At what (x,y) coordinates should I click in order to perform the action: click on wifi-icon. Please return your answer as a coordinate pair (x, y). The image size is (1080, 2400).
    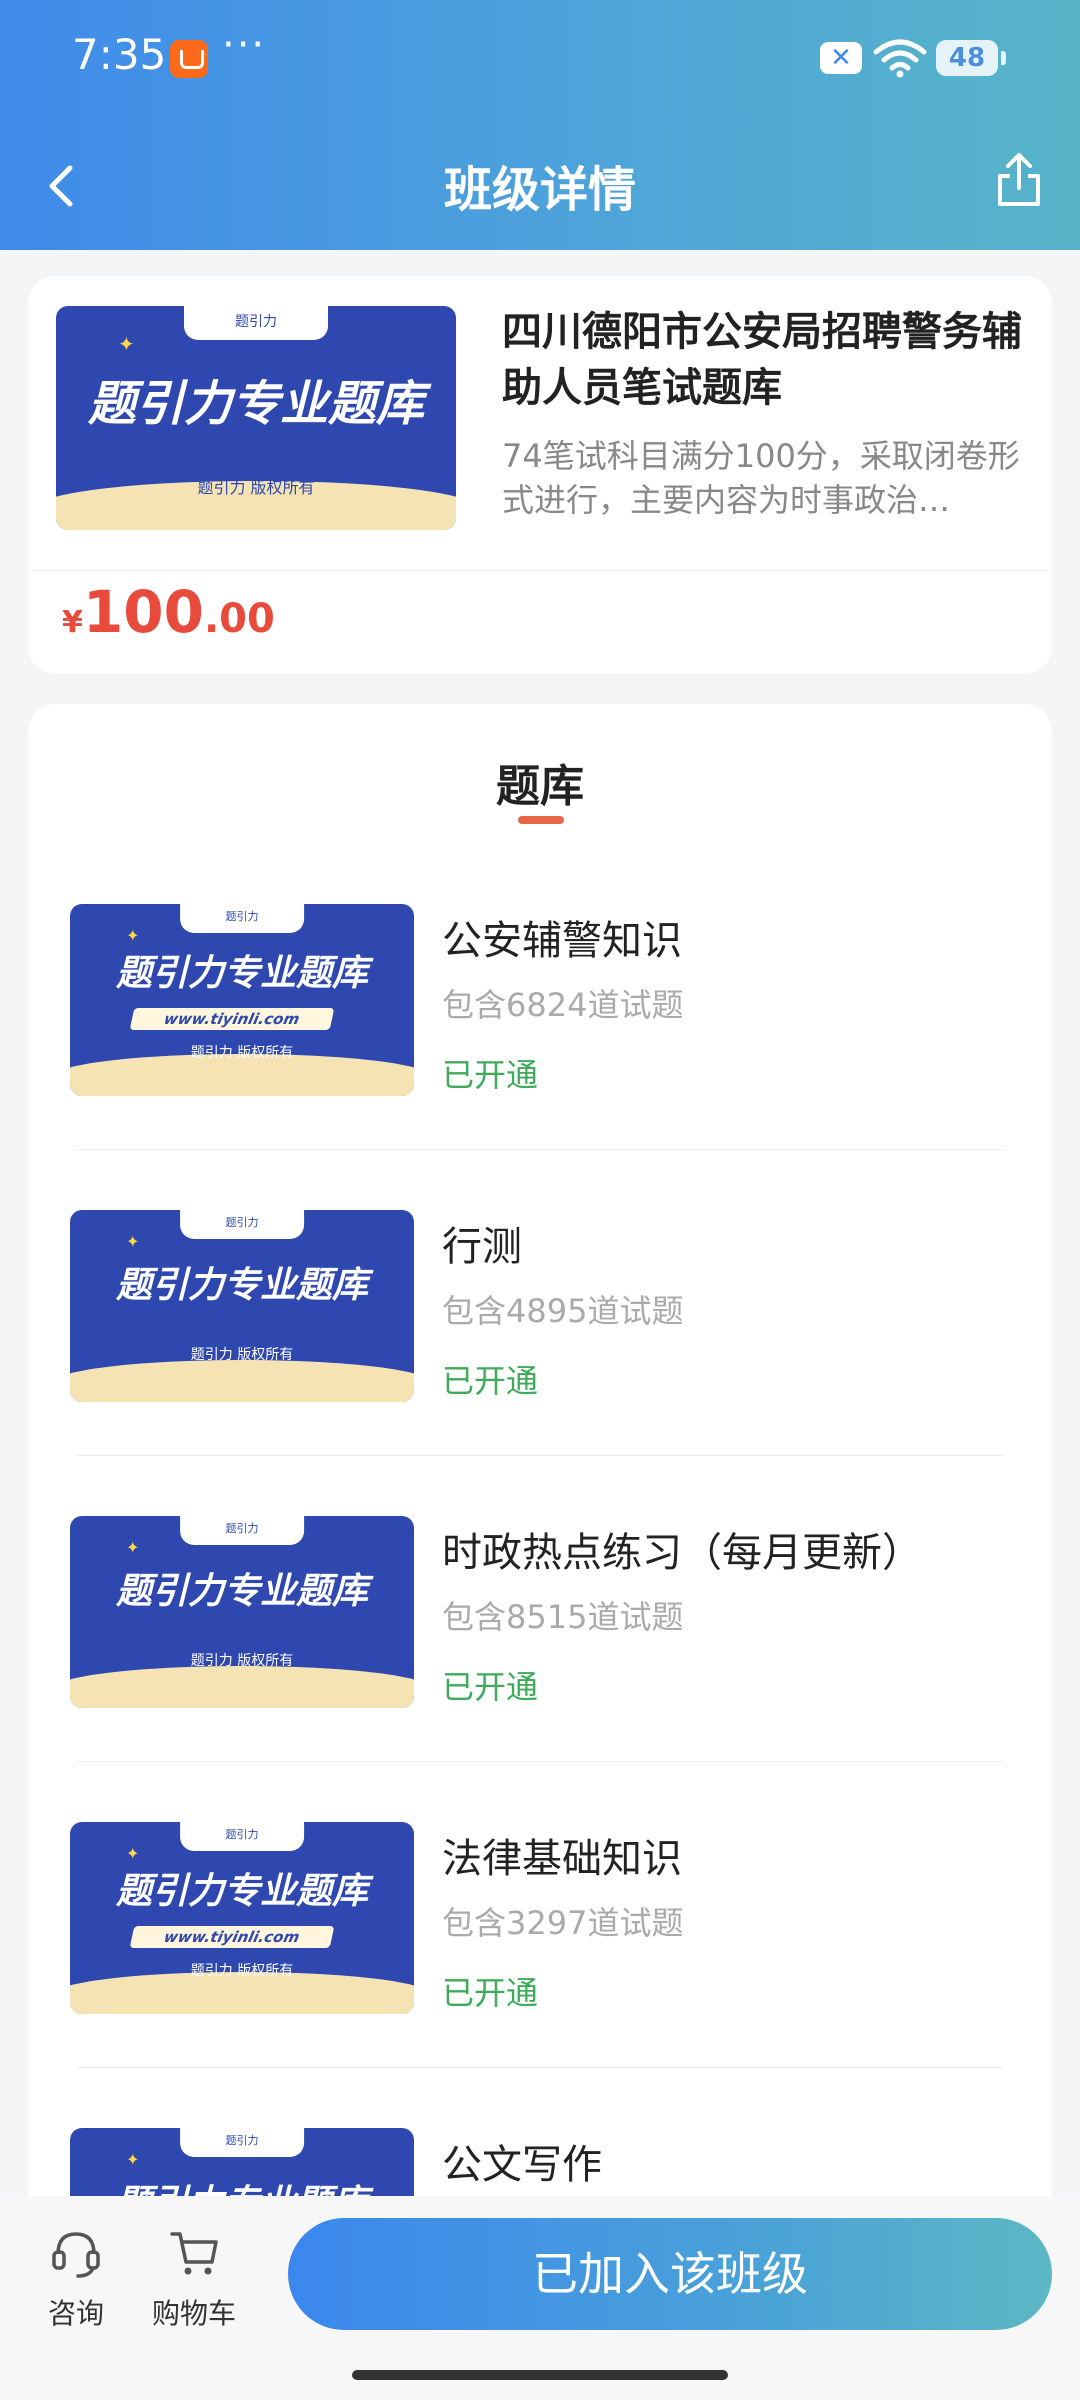
    Looking at the image, I should click on (900, 58).